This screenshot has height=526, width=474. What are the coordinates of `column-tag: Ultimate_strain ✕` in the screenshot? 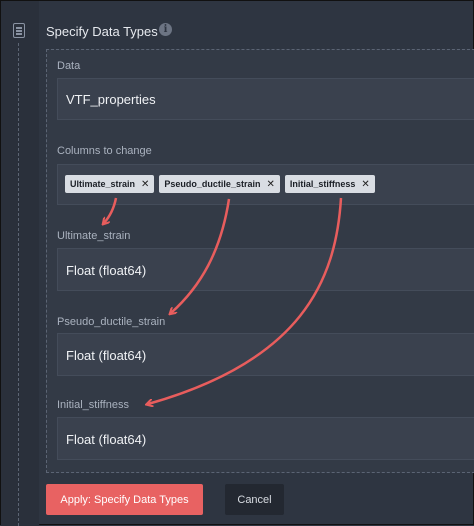 It's located at (110, 184).